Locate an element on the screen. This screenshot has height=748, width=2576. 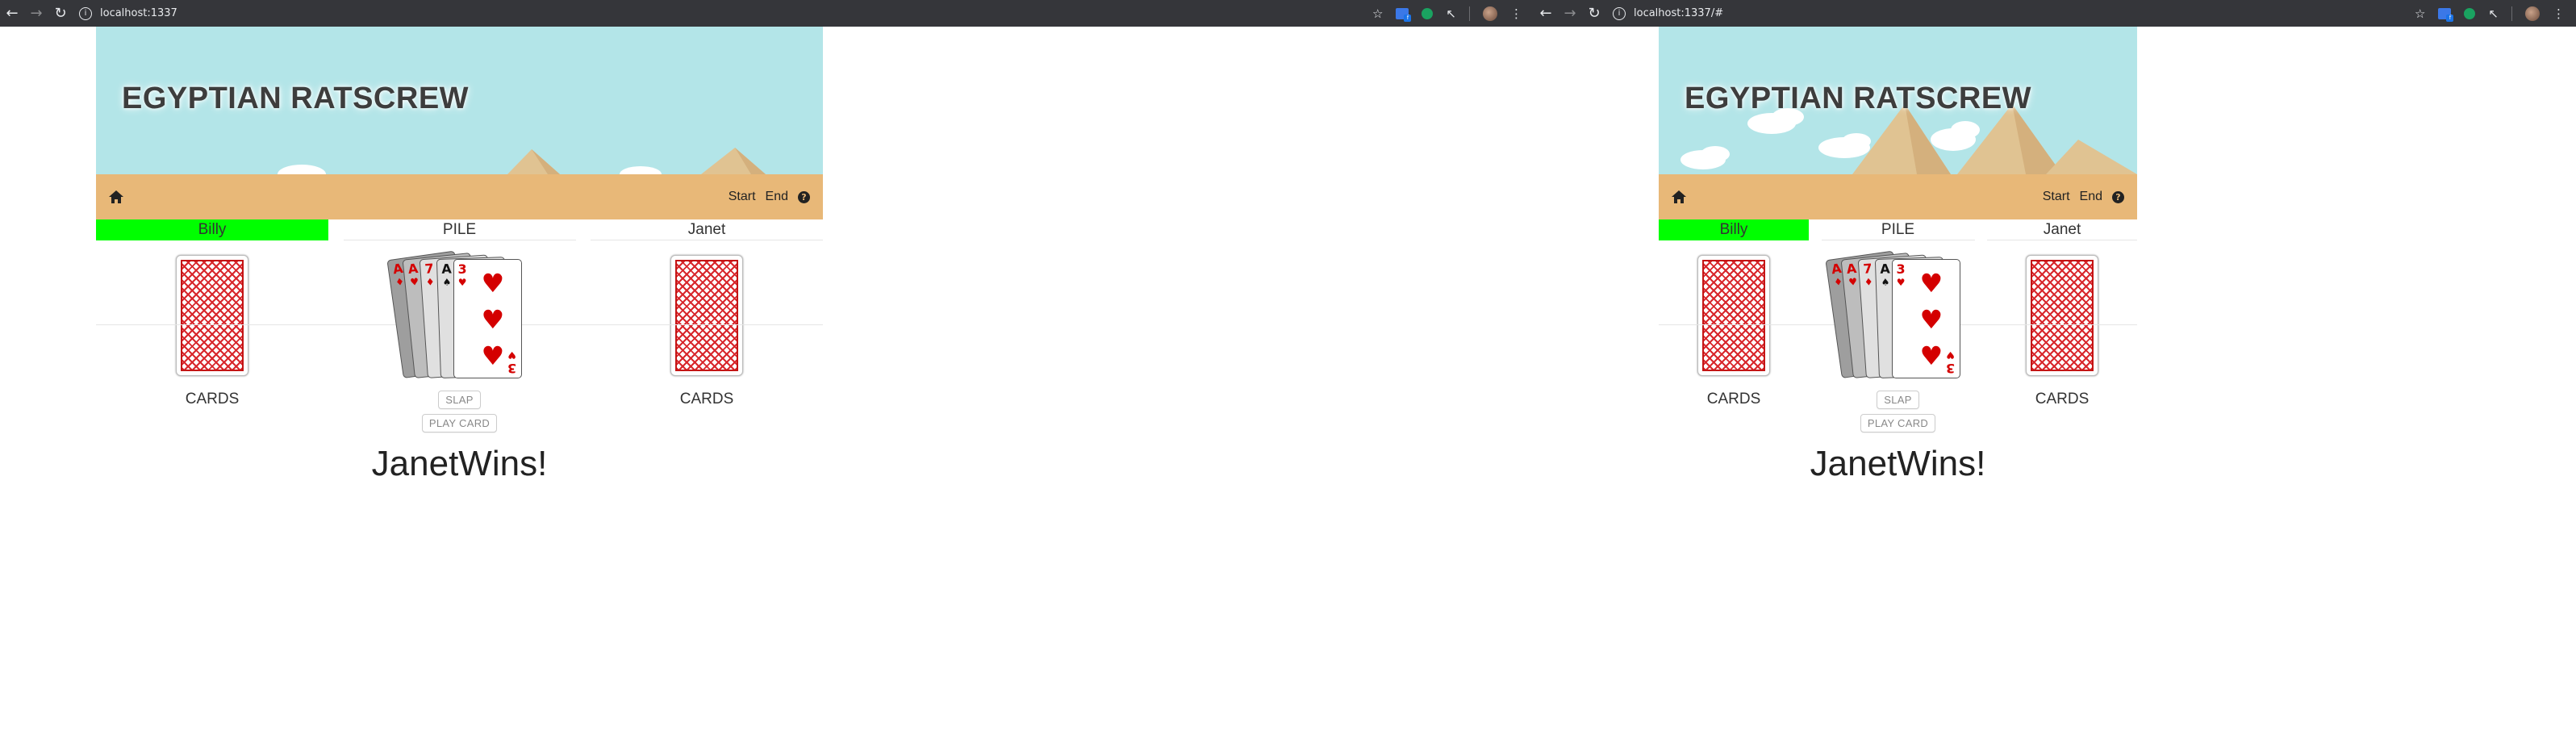
card-corner: A ♥ is located at coordinates (1852, 274).